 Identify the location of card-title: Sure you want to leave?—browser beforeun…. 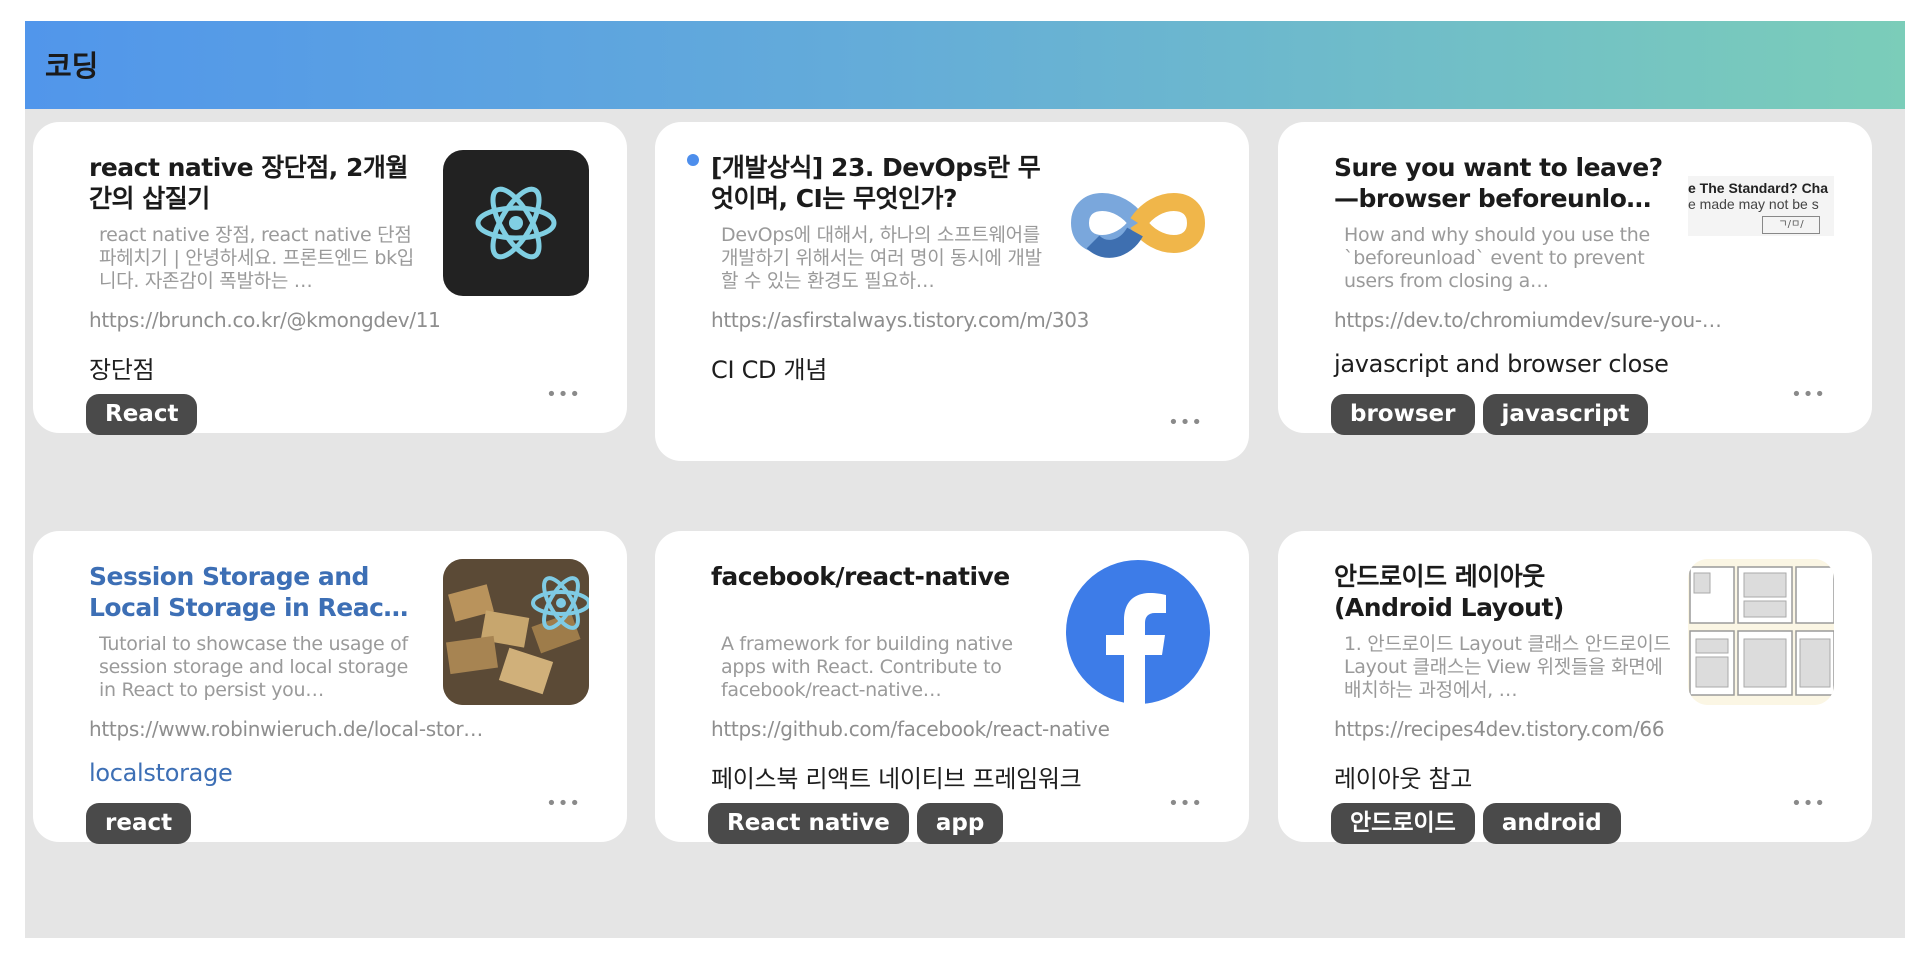
(1499, 183).